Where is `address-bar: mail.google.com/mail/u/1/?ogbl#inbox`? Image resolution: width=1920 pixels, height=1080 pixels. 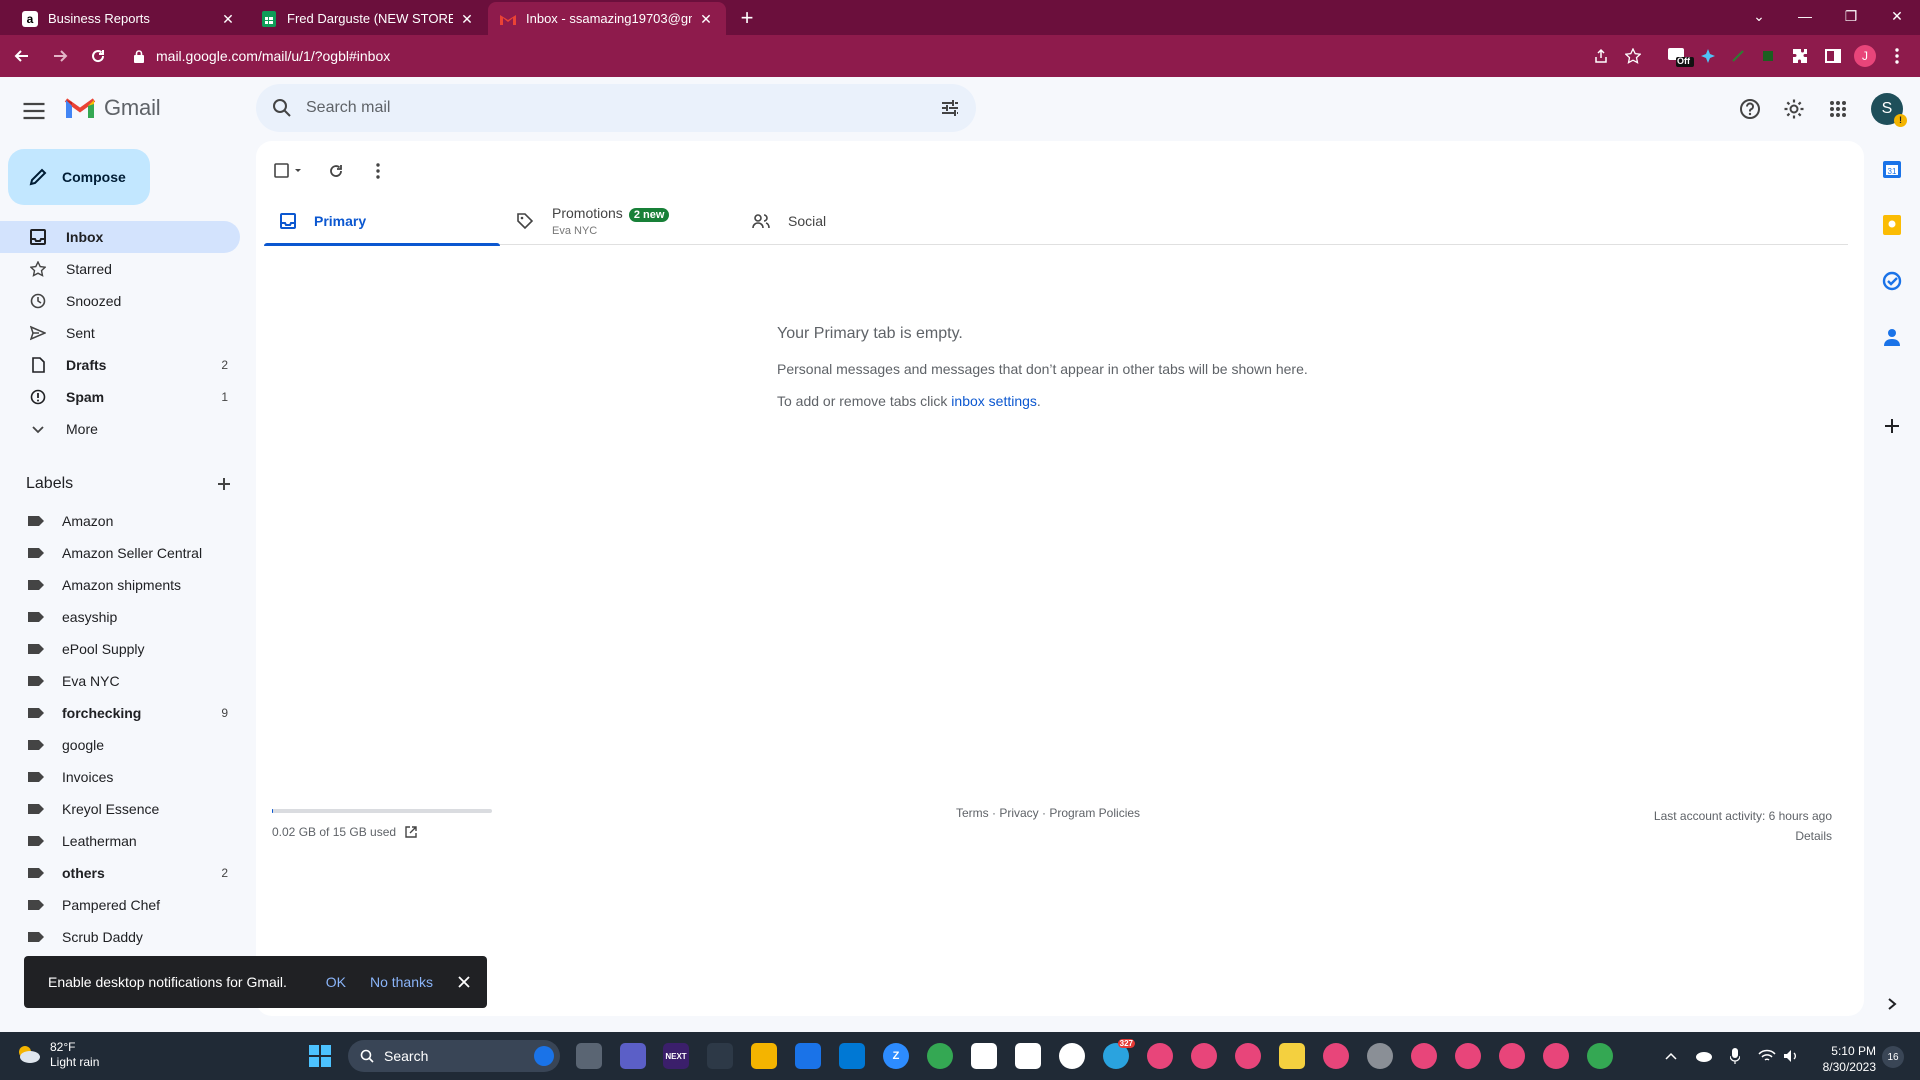
address-bar: mail.google.com/mail/u/1/?ogbl#inbox is located at coordinates (851, 56).